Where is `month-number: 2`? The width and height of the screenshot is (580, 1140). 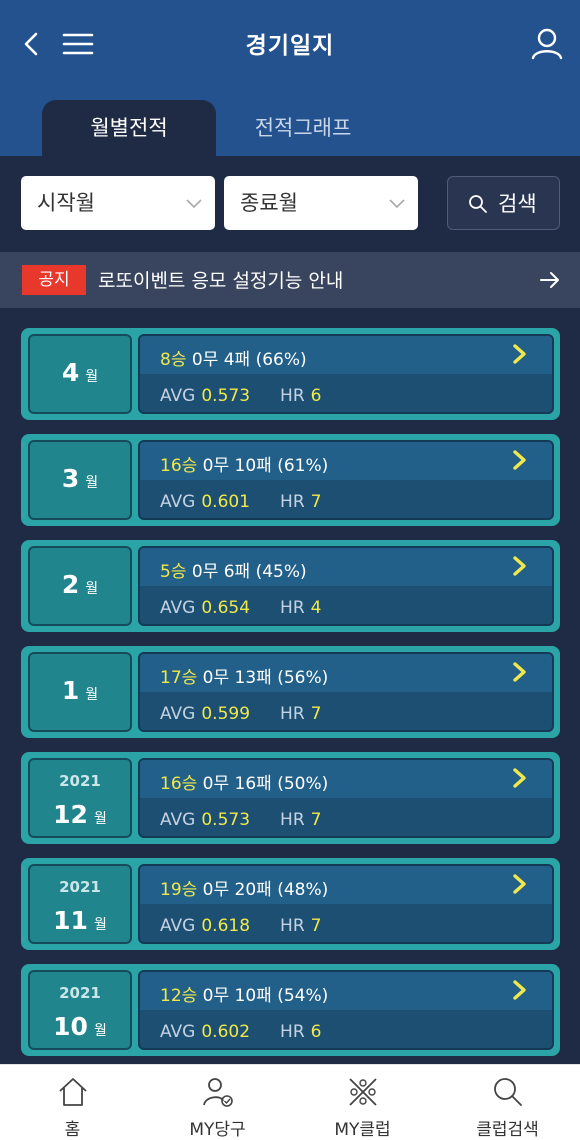
month-number: 2 is located at coordinates (70, 584).